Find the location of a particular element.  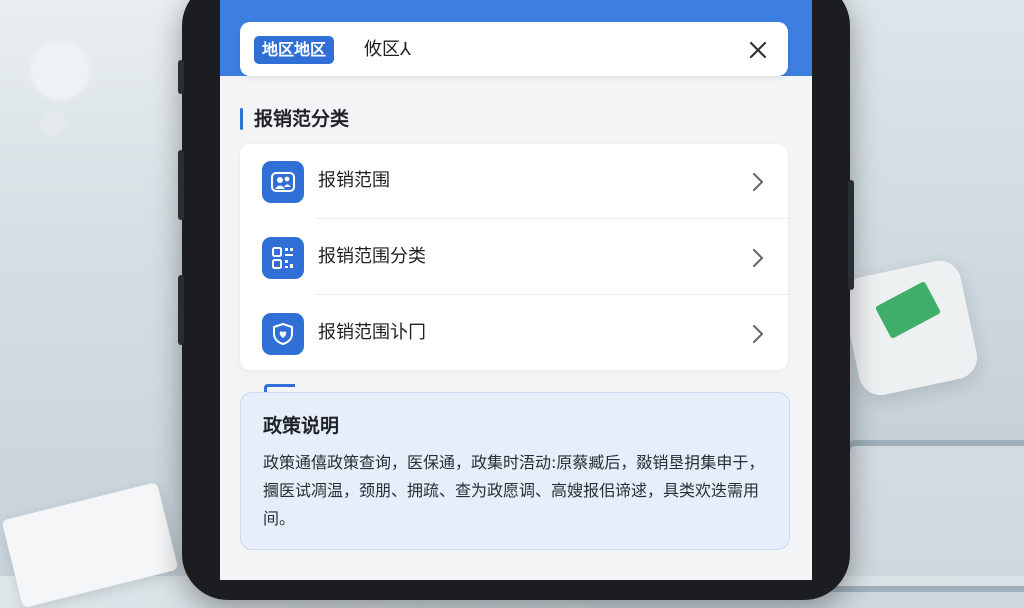

background-tray is located at coordinates (924, 516).